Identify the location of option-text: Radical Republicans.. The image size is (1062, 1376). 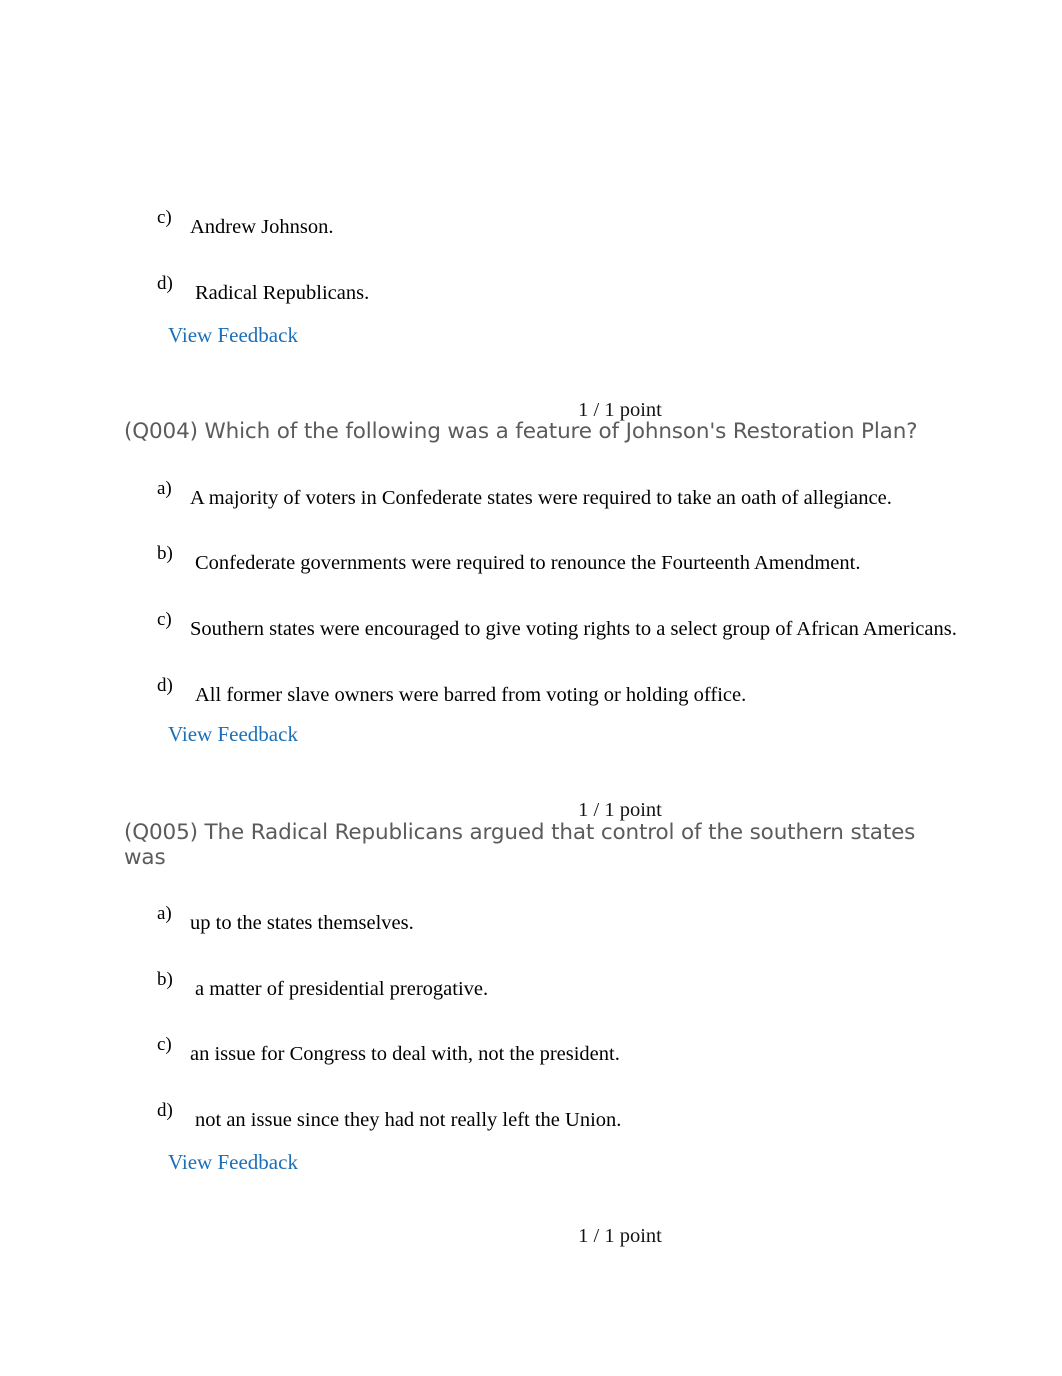
(282, 293).